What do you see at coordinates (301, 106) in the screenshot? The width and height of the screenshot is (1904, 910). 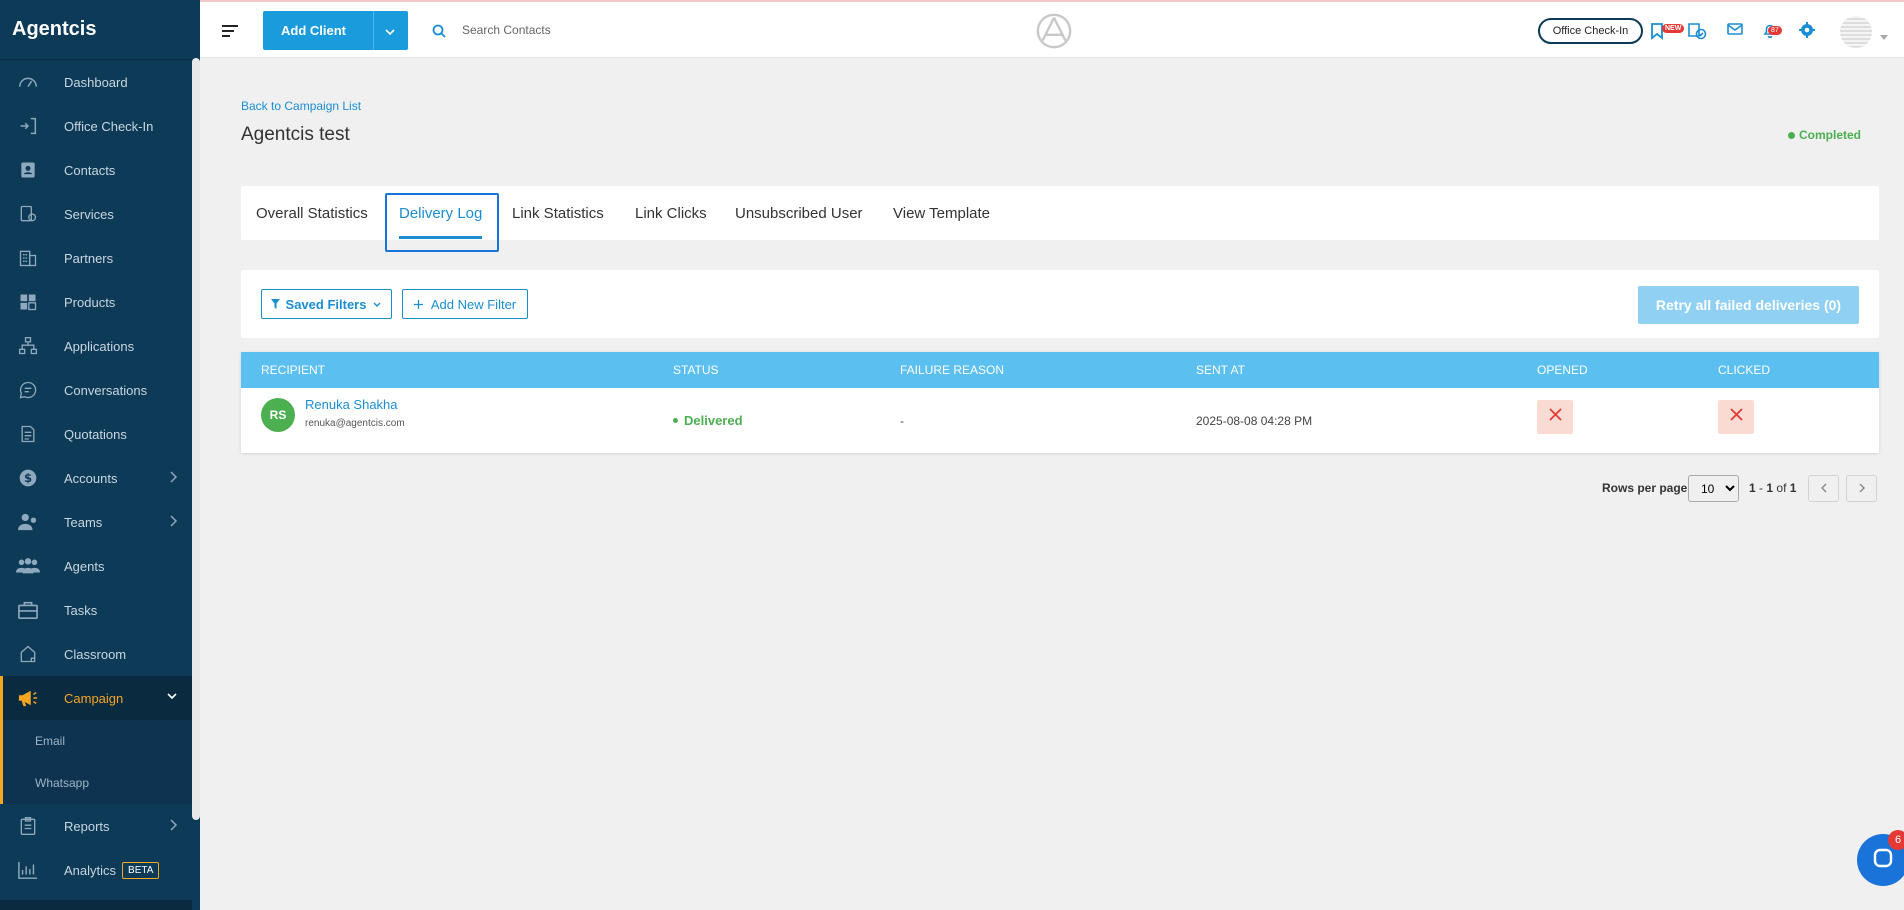 I see `back-to-campaign-list-link: Back to Campaign List` at bounding box center [301, 106].